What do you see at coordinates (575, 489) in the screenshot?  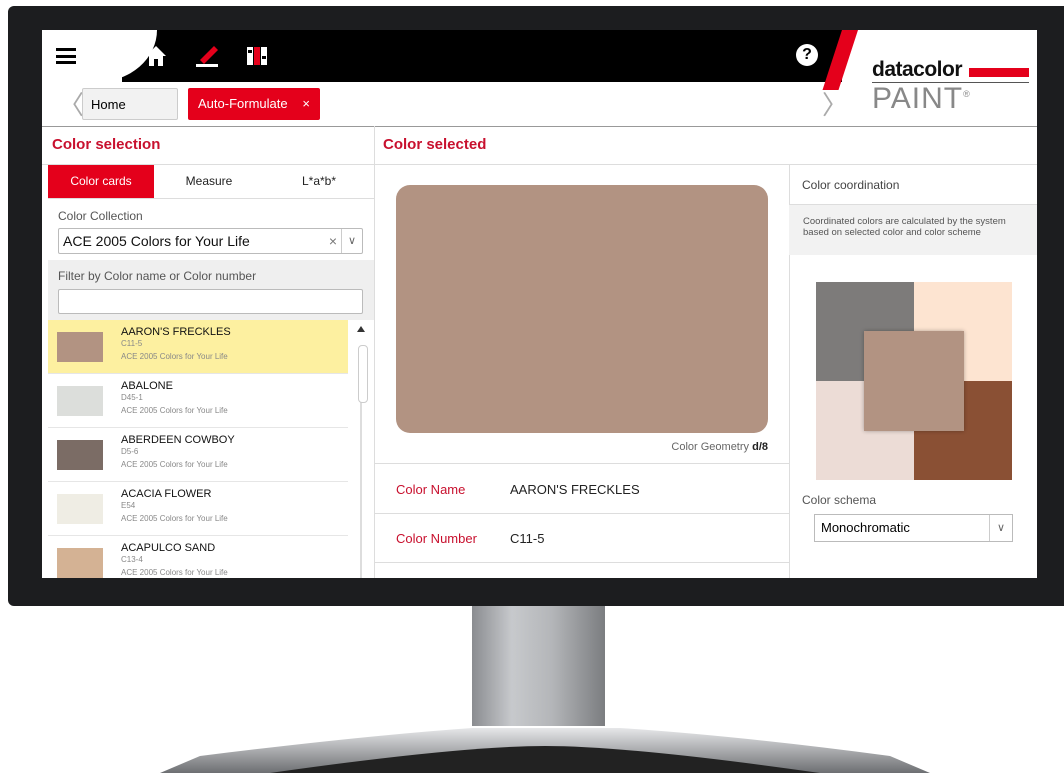 I see `color-name-value: AARON'S FRECKLES` at bounding box center [575, 489].